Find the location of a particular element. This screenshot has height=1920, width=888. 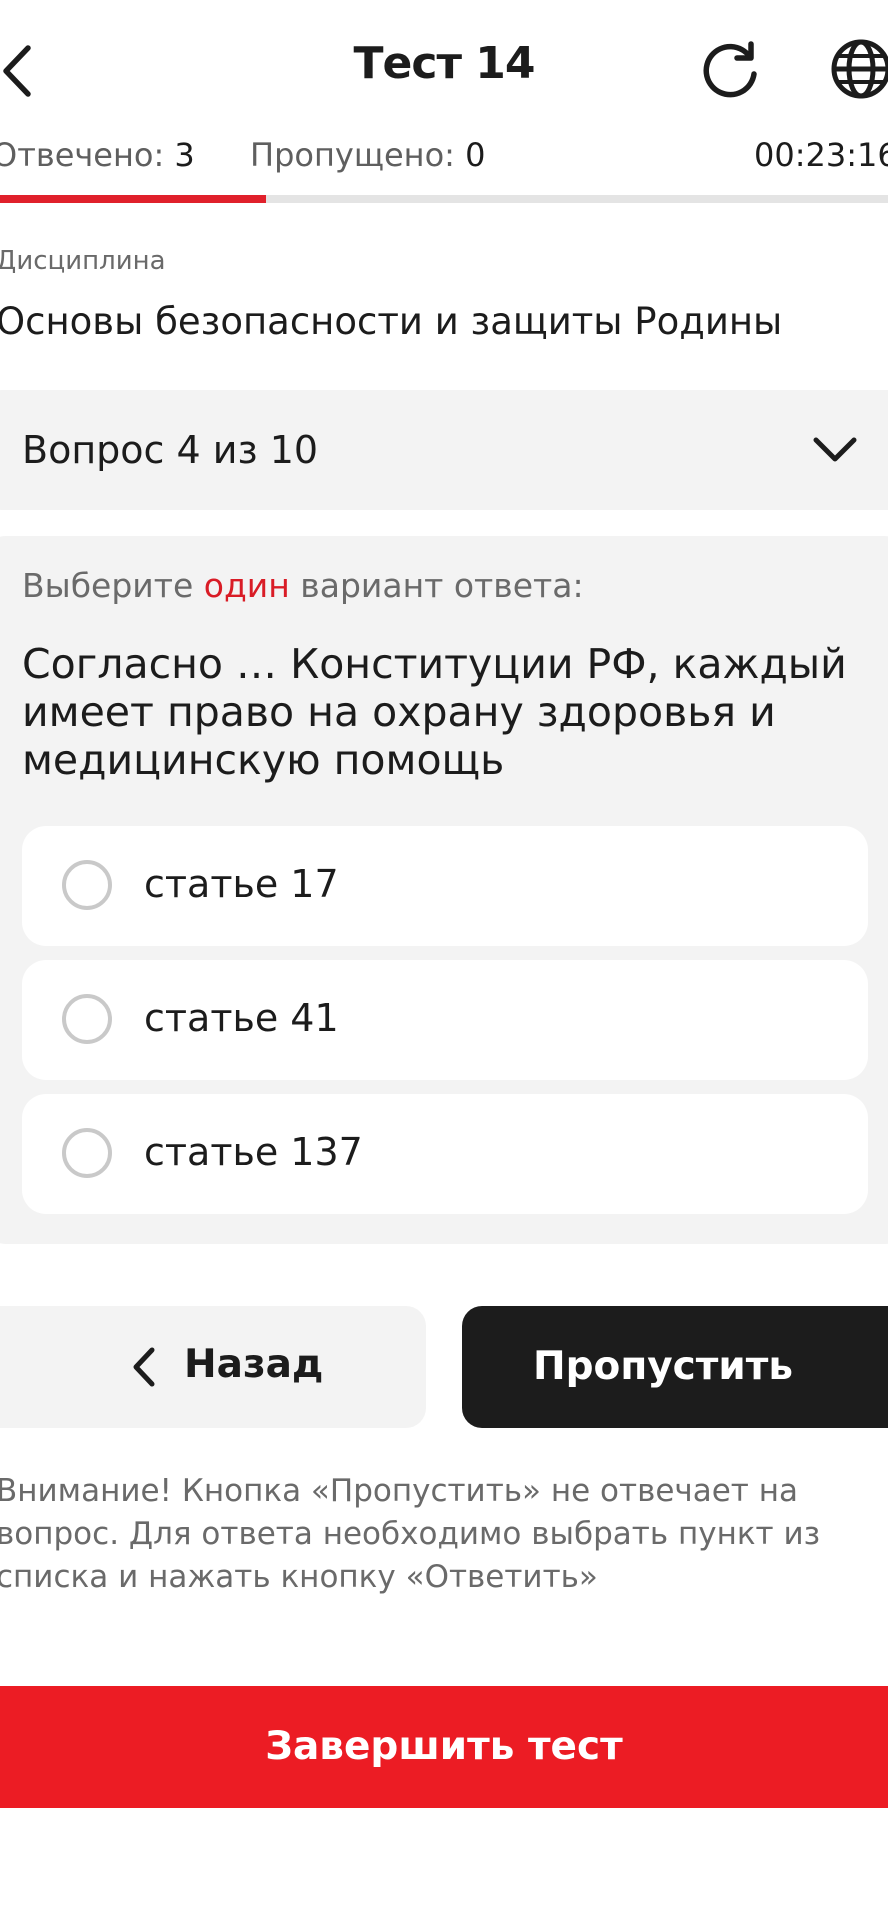

answered-label: Отвечено: is located at coordinates (82, 155).